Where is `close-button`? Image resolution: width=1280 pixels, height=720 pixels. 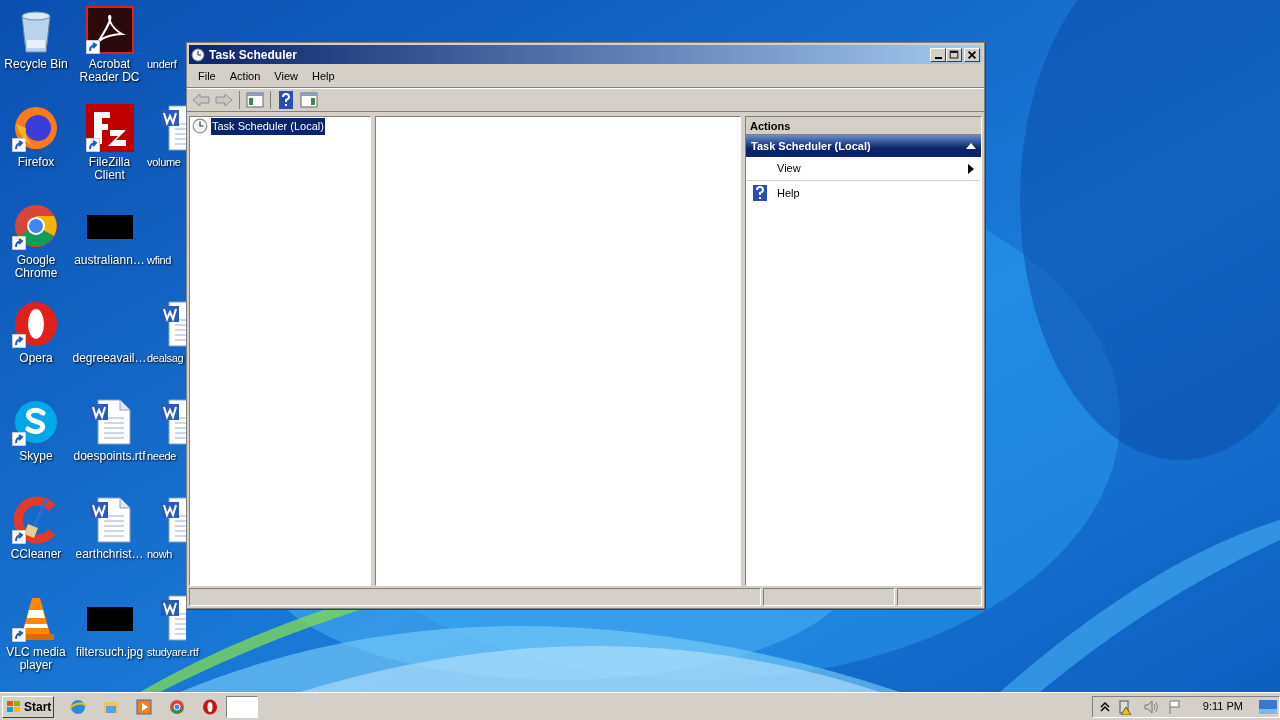
close-button is located at coordinates (972, 54).